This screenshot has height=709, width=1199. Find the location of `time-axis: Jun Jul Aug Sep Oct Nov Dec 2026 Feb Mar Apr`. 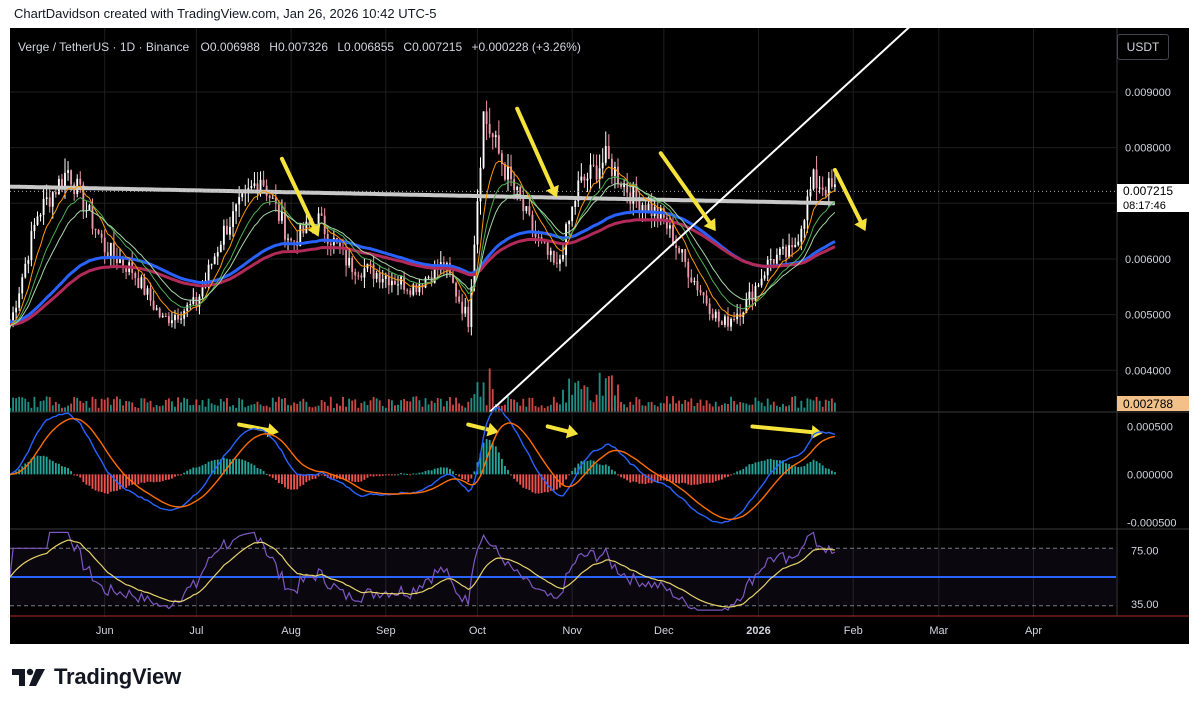

time-axis: Jun Jul Aug Sep Oct Nov Dec 2026 Feb Mar Apr is located at coordinates (569, 631).